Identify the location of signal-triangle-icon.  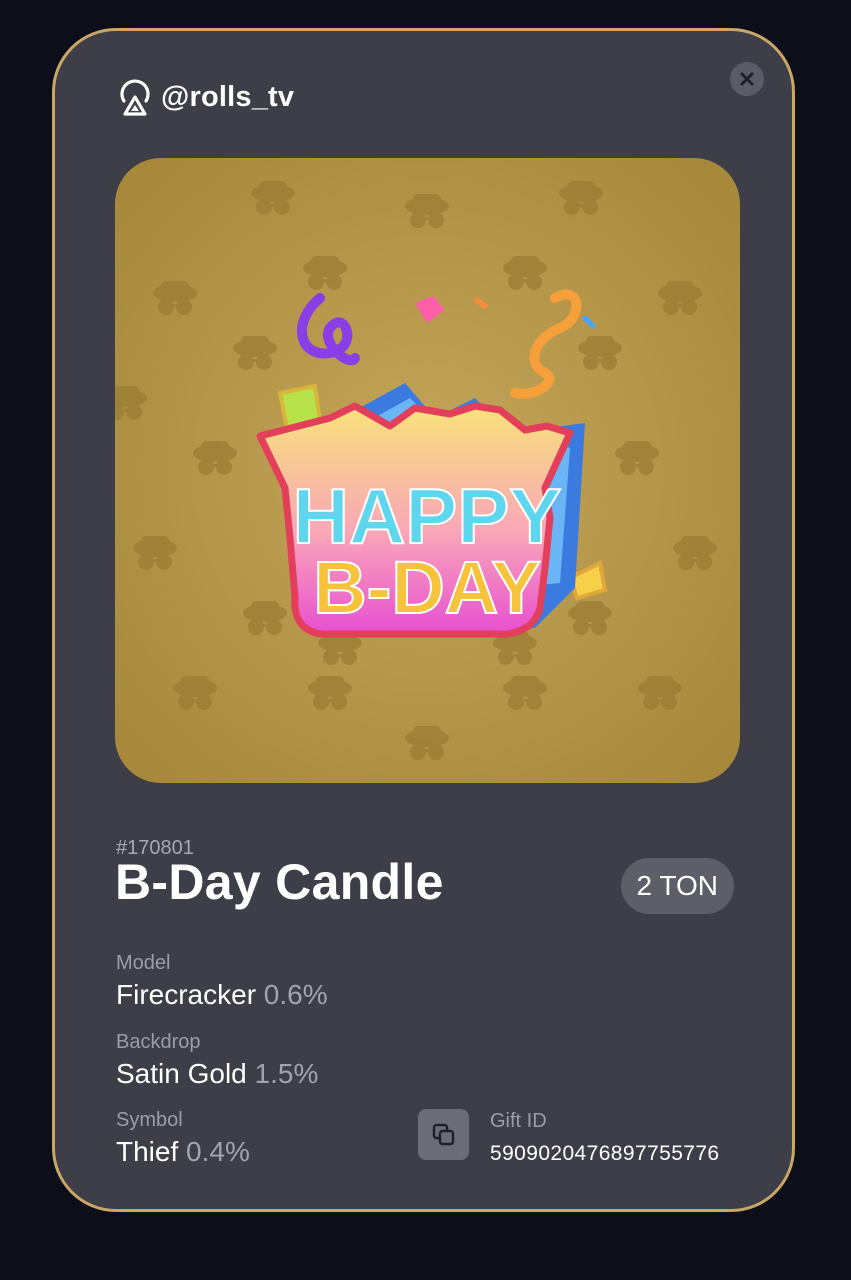
(135, 97).